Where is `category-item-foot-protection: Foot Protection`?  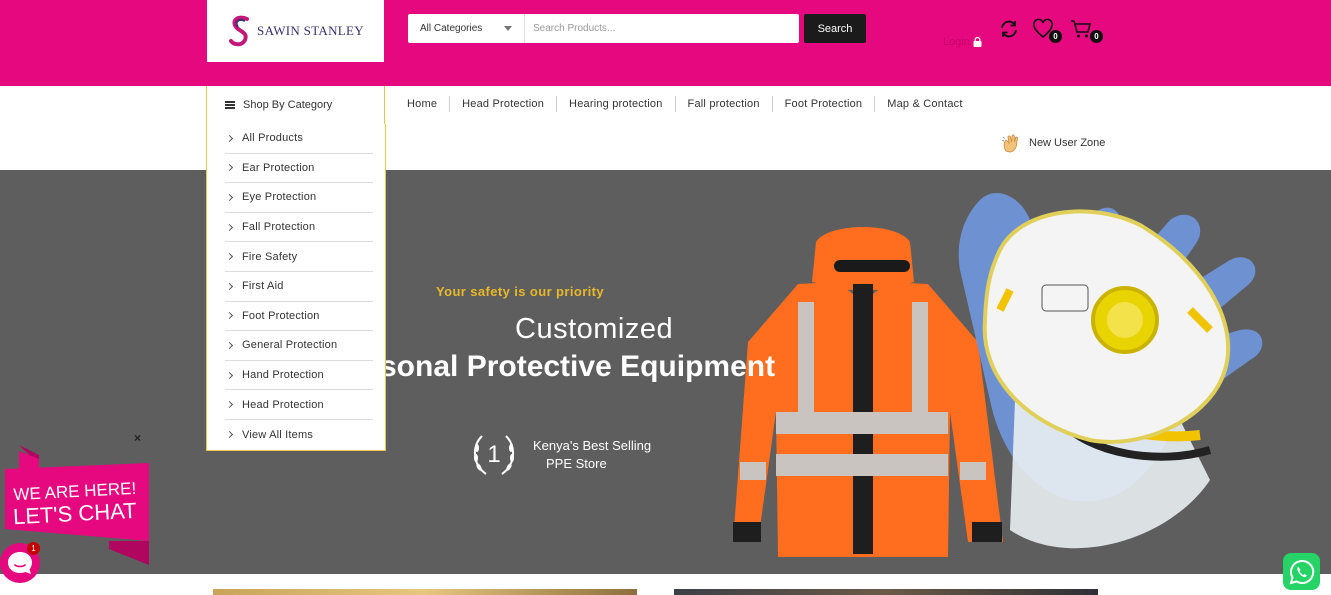 category-item-foot-protection: Foot Protection is located at coordinates (299, 317).